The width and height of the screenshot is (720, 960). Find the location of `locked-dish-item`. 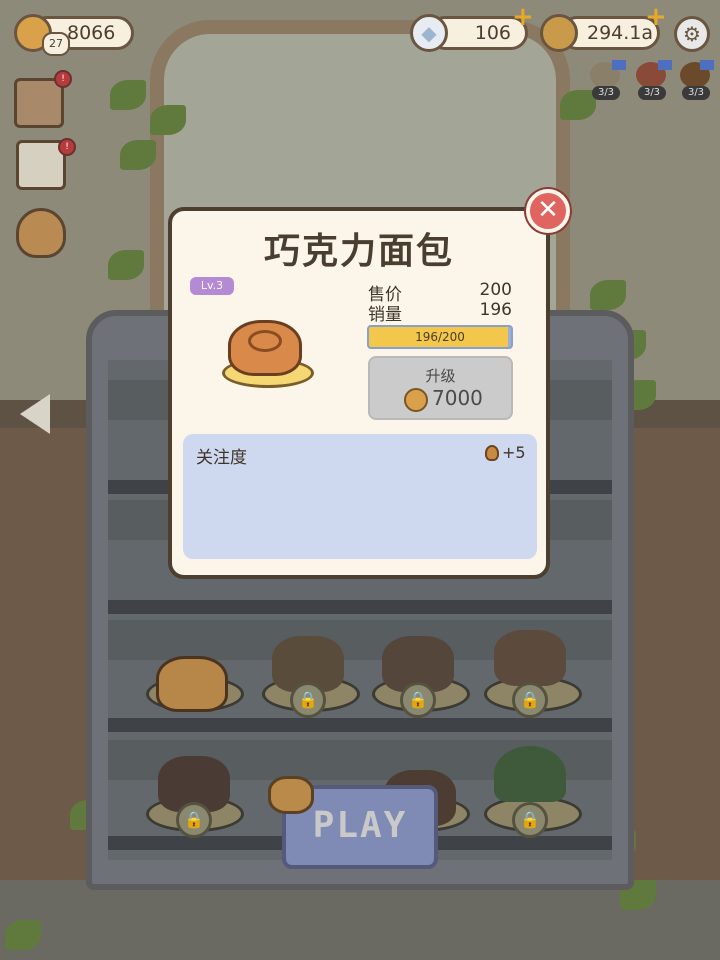

locked-dish-item is located at coordinates (530, 658).